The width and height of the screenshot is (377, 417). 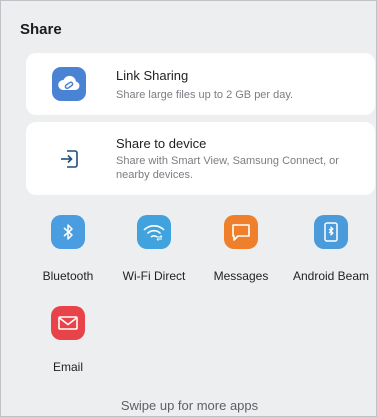 I want to click on link-sharing-subtitle: Share large files up to 2 GB per day., so click(x=205, y=95).